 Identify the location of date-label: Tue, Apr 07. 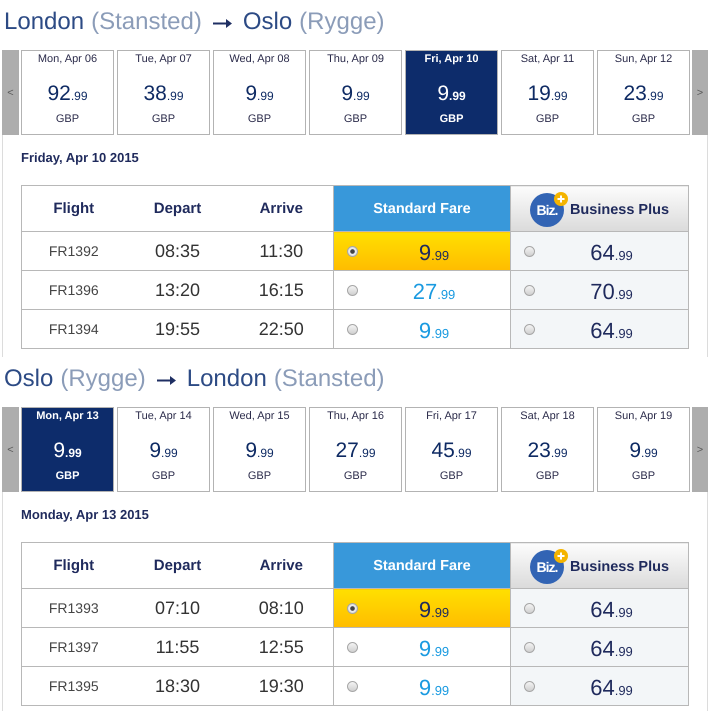
(163, 59).